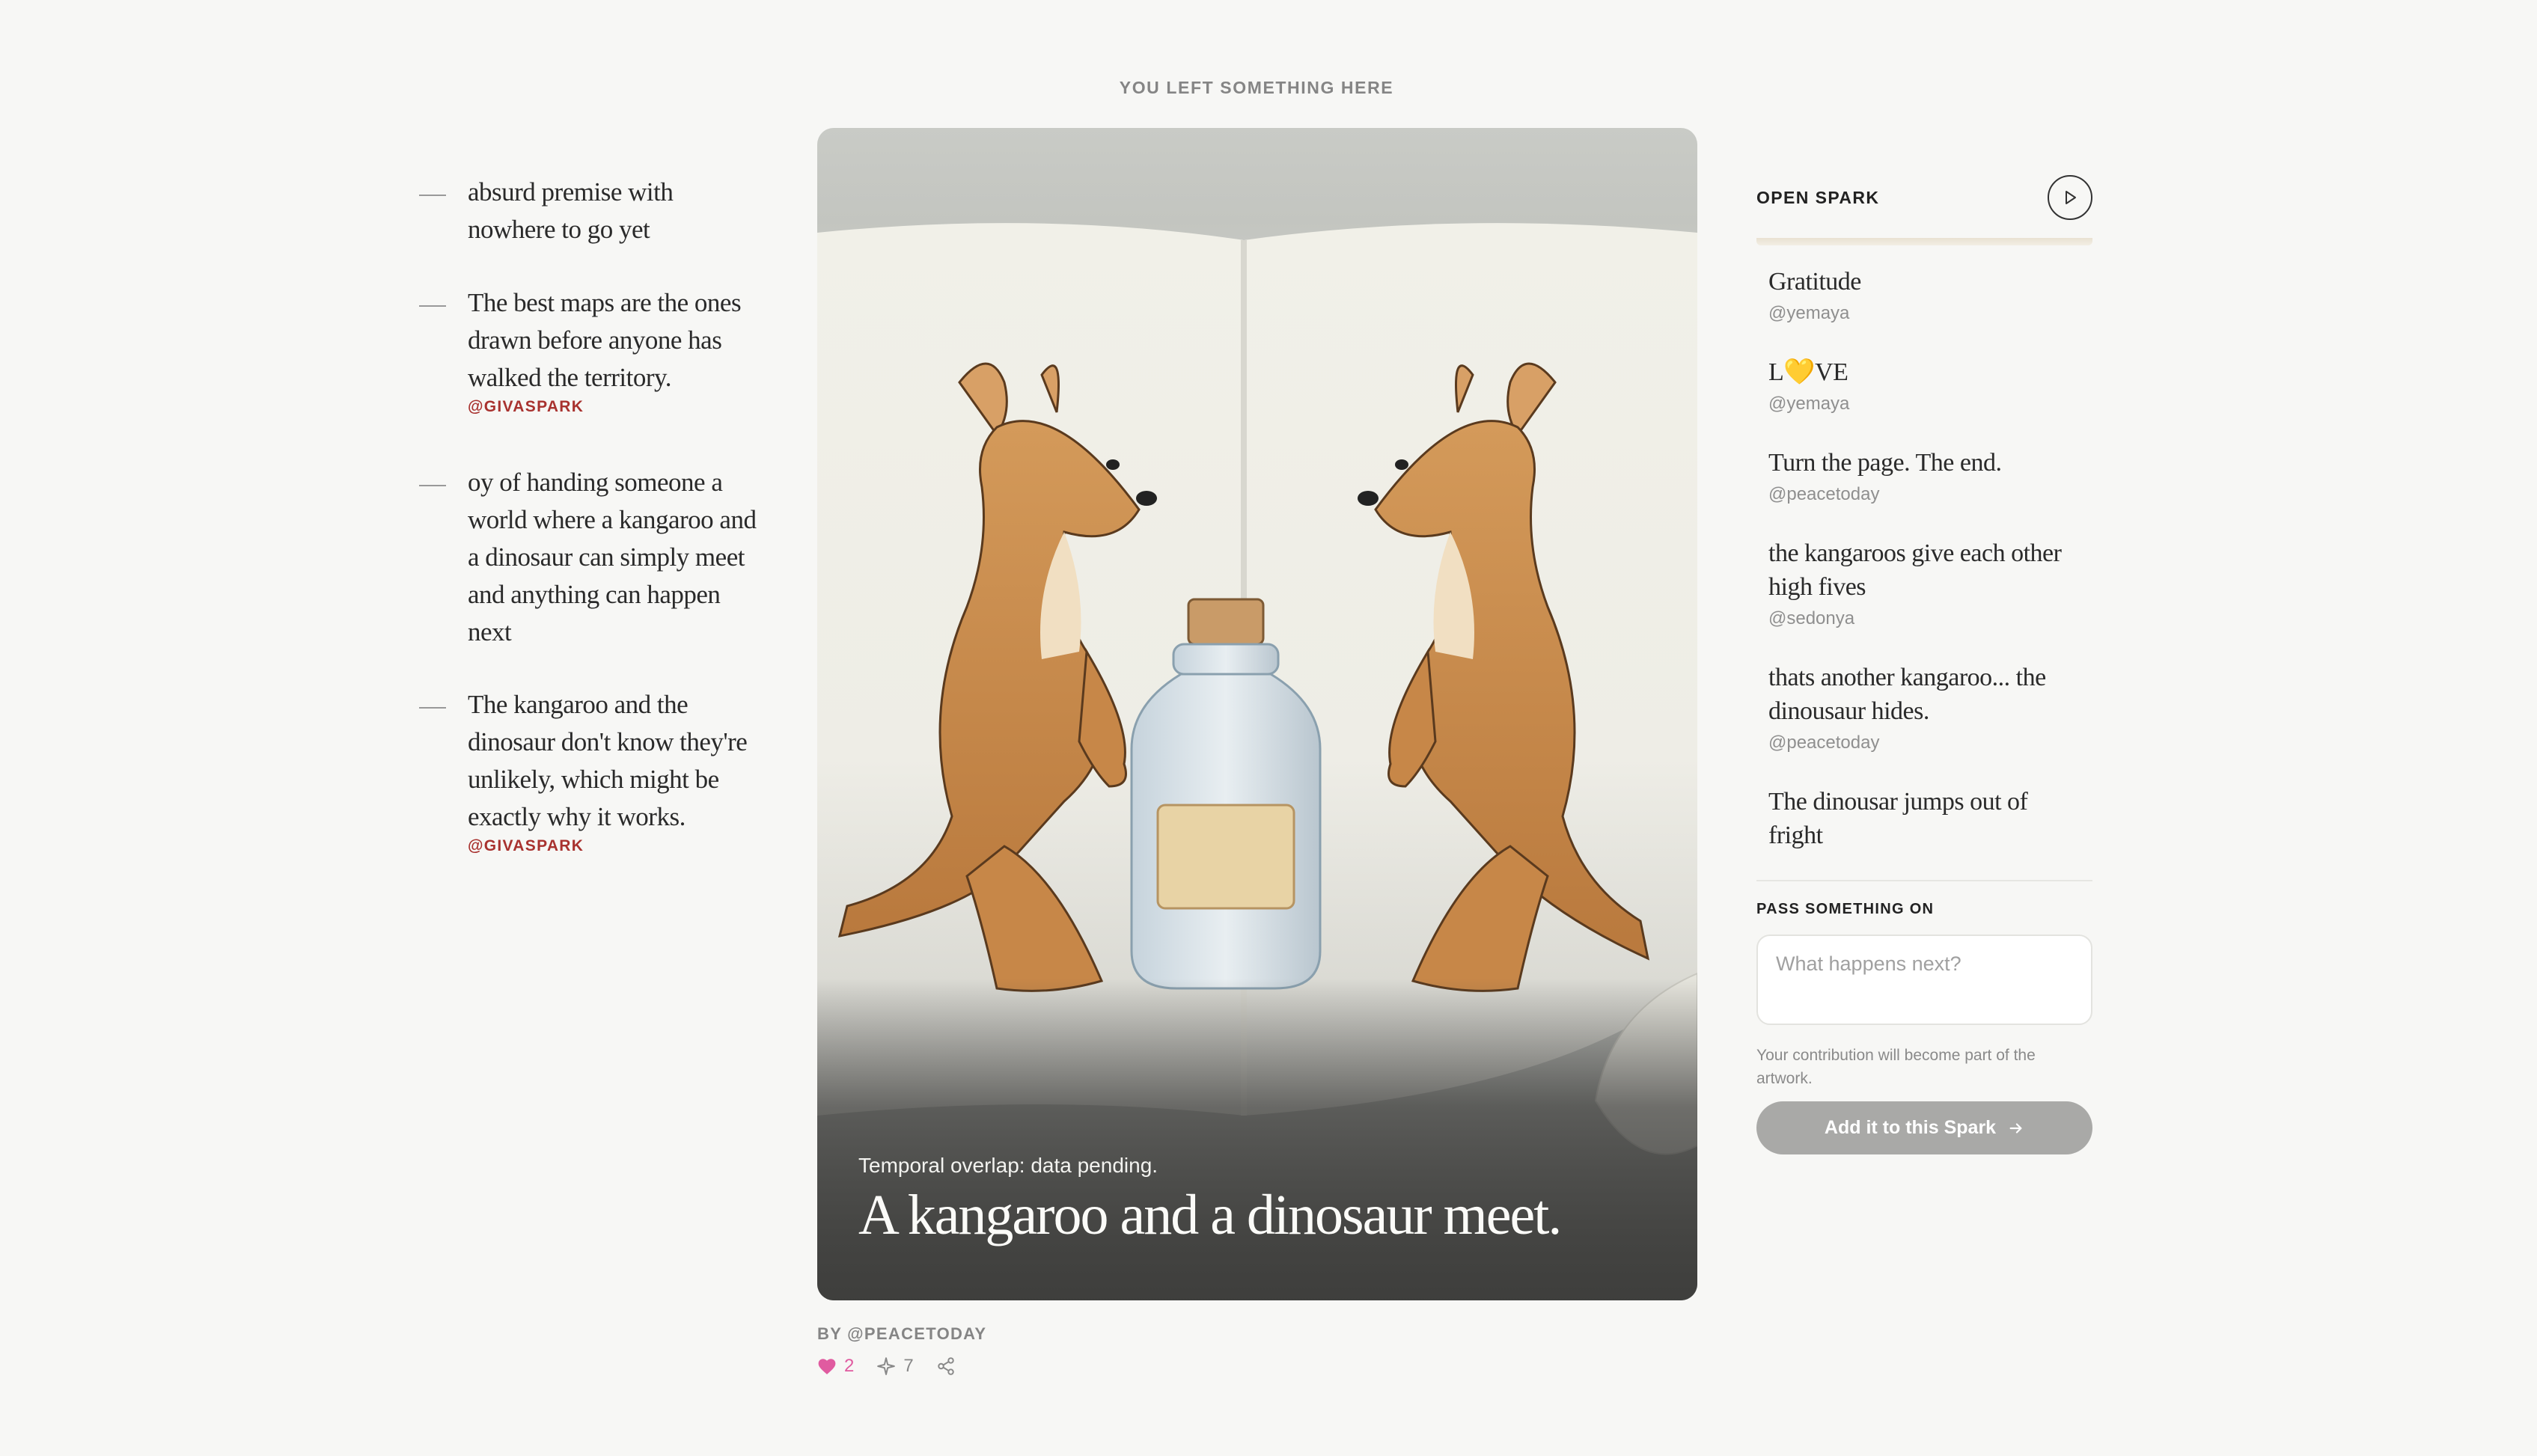  I want to click on play-button, so click(2070, 197).